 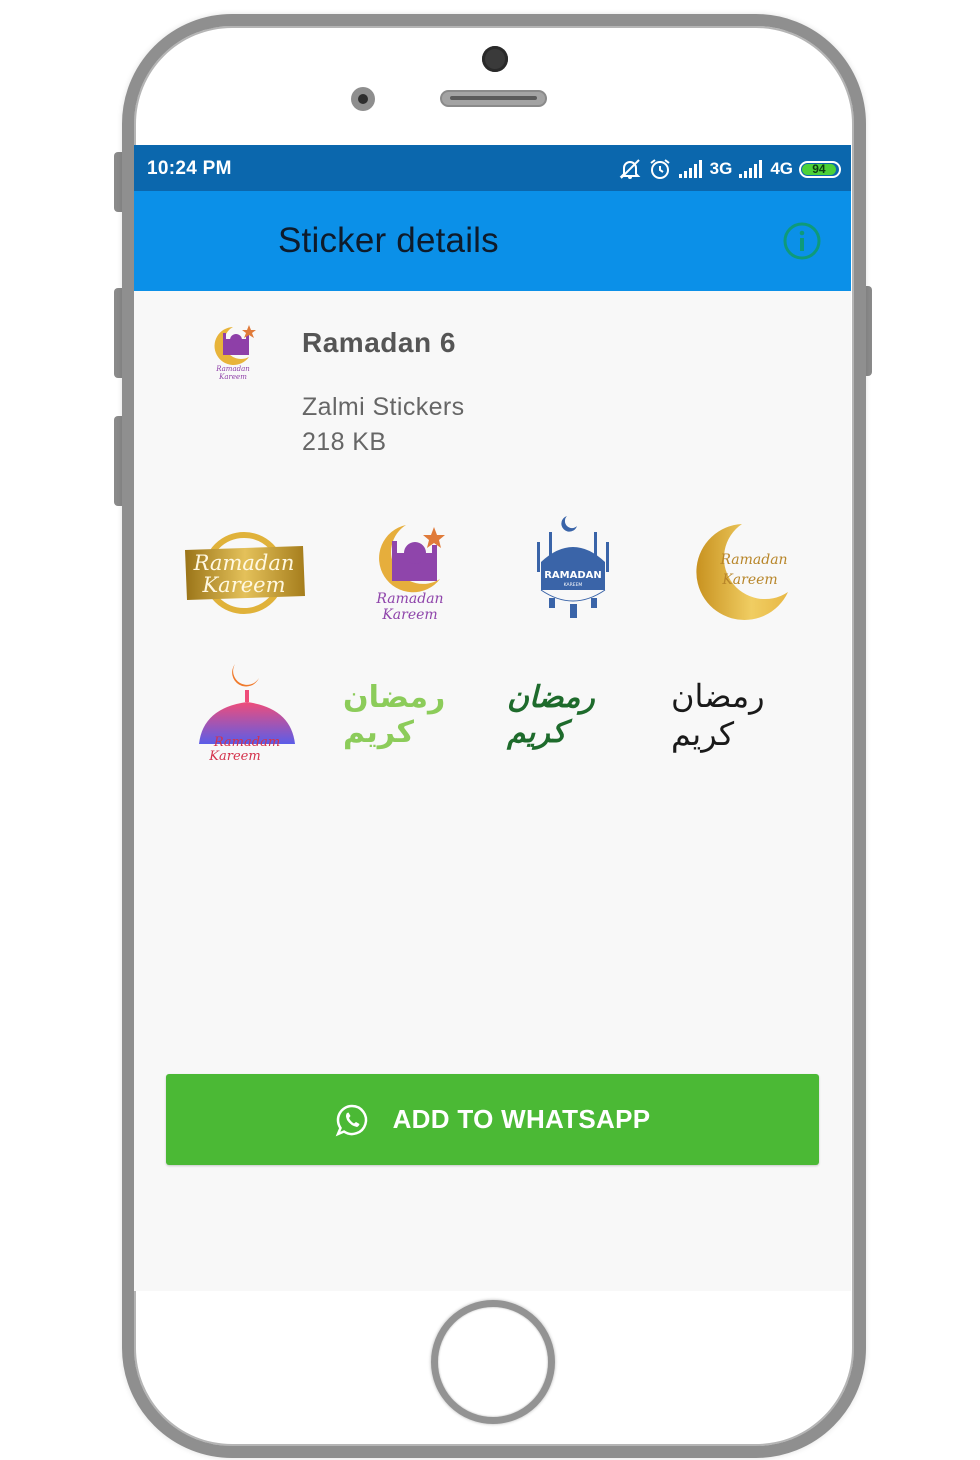 What do you see at coordinates (118, 333) in the screenshot?
I see `volume-up-button` at bounding box center [118, 333].